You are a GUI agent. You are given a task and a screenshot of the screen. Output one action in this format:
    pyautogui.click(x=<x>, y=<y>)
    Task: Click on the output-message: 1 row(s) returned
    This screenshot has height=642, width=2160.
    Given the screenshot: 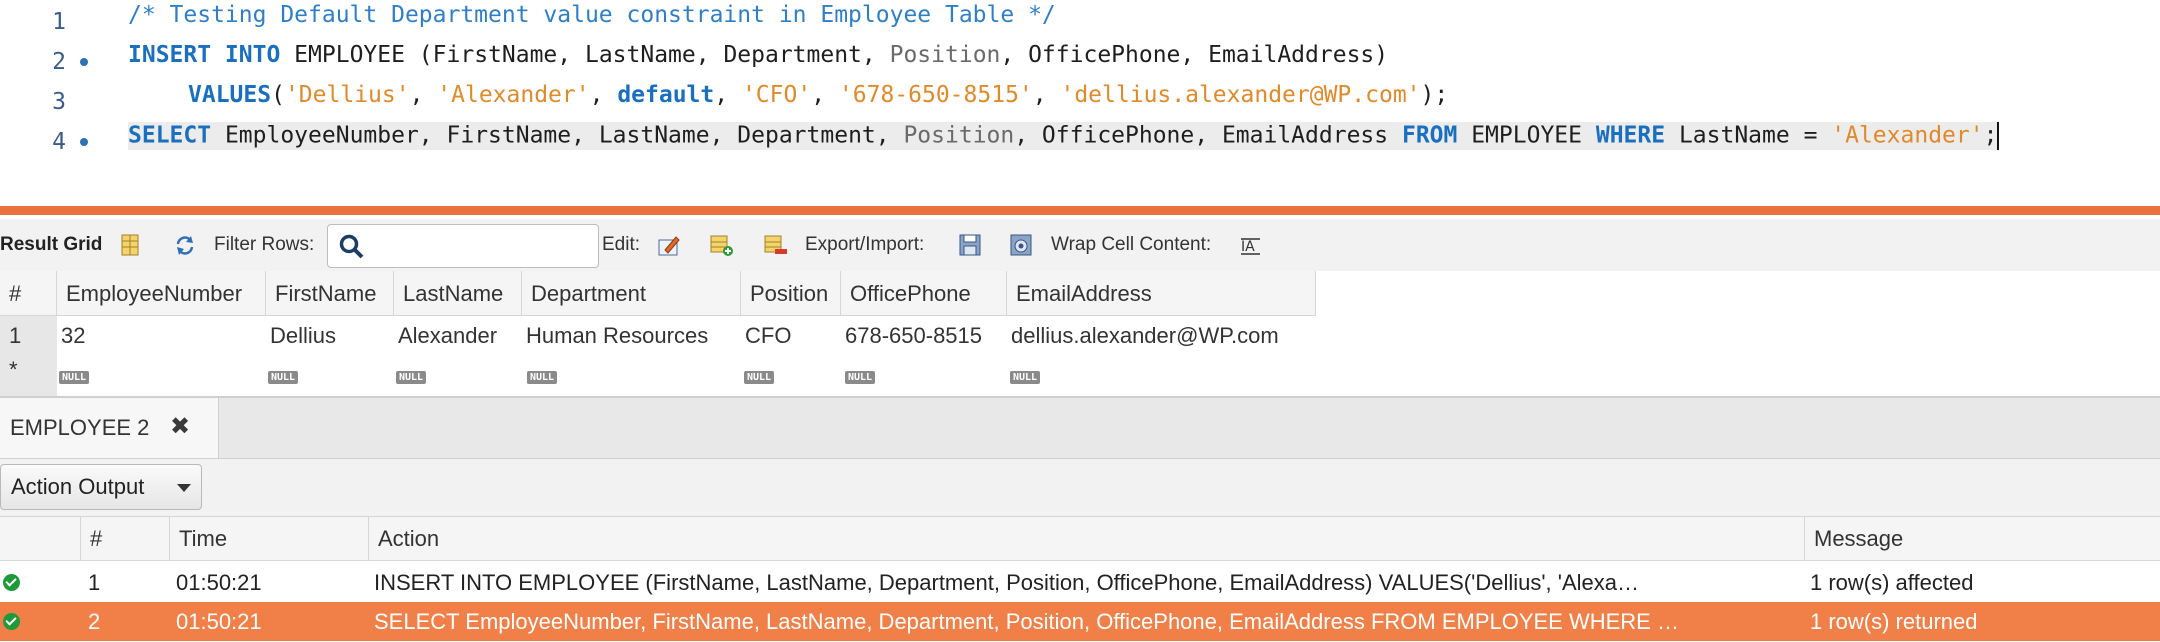 What is the action you would take?
    pyautogui.click(x=1894, y=621)
    